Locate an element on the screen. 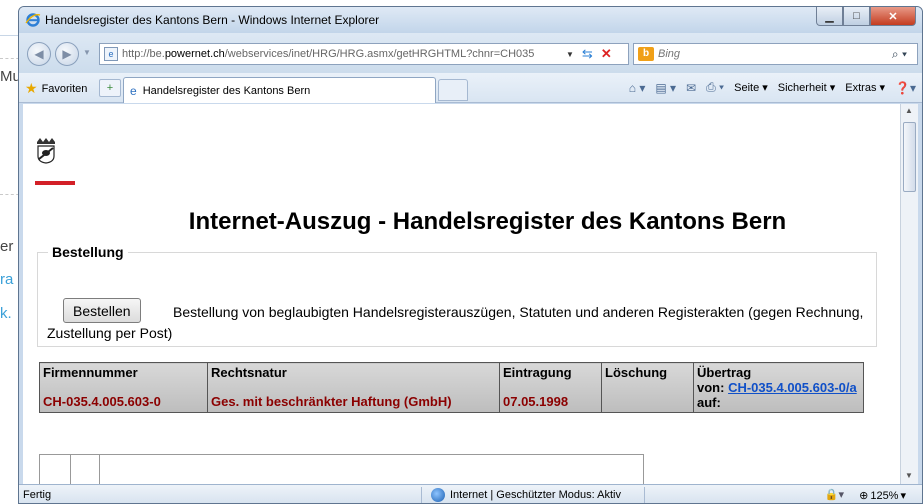 The image size is (923, 504). zoom-control: ⊕ 125% ▾ is located at coordinates (882, 496).